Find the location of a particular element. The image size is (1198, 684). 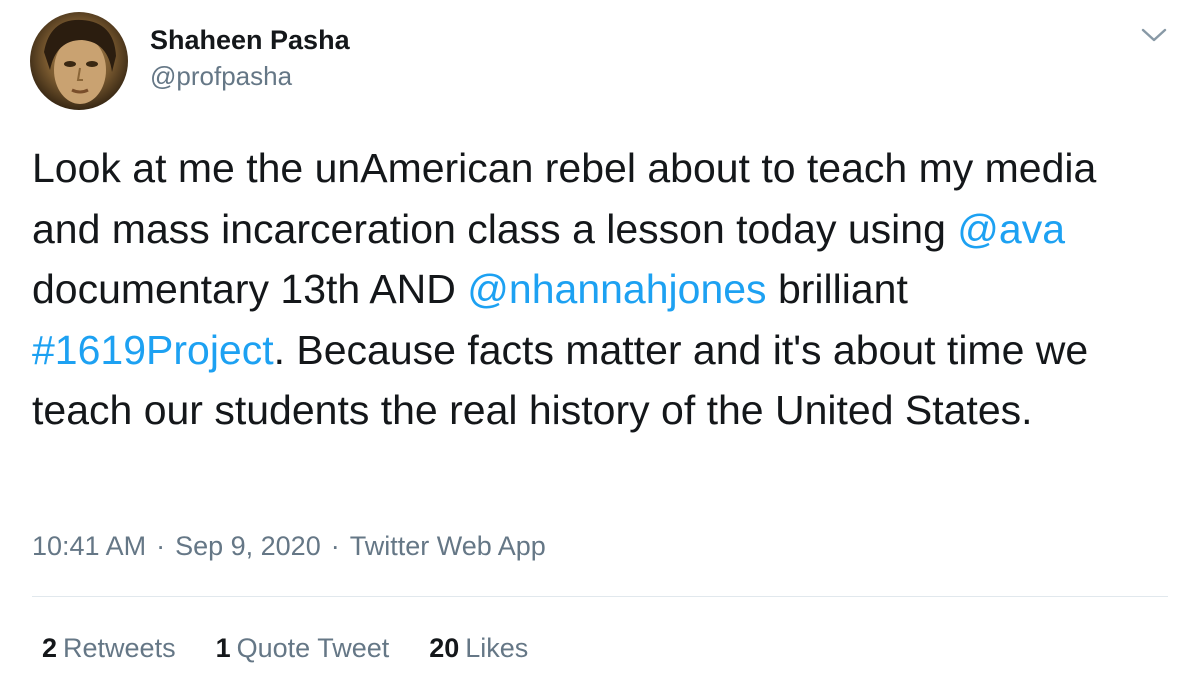

tweet-meta: 10:41 AM · Sep 9, 2020 · Twitter Web App is located at coordinates (289, 546).